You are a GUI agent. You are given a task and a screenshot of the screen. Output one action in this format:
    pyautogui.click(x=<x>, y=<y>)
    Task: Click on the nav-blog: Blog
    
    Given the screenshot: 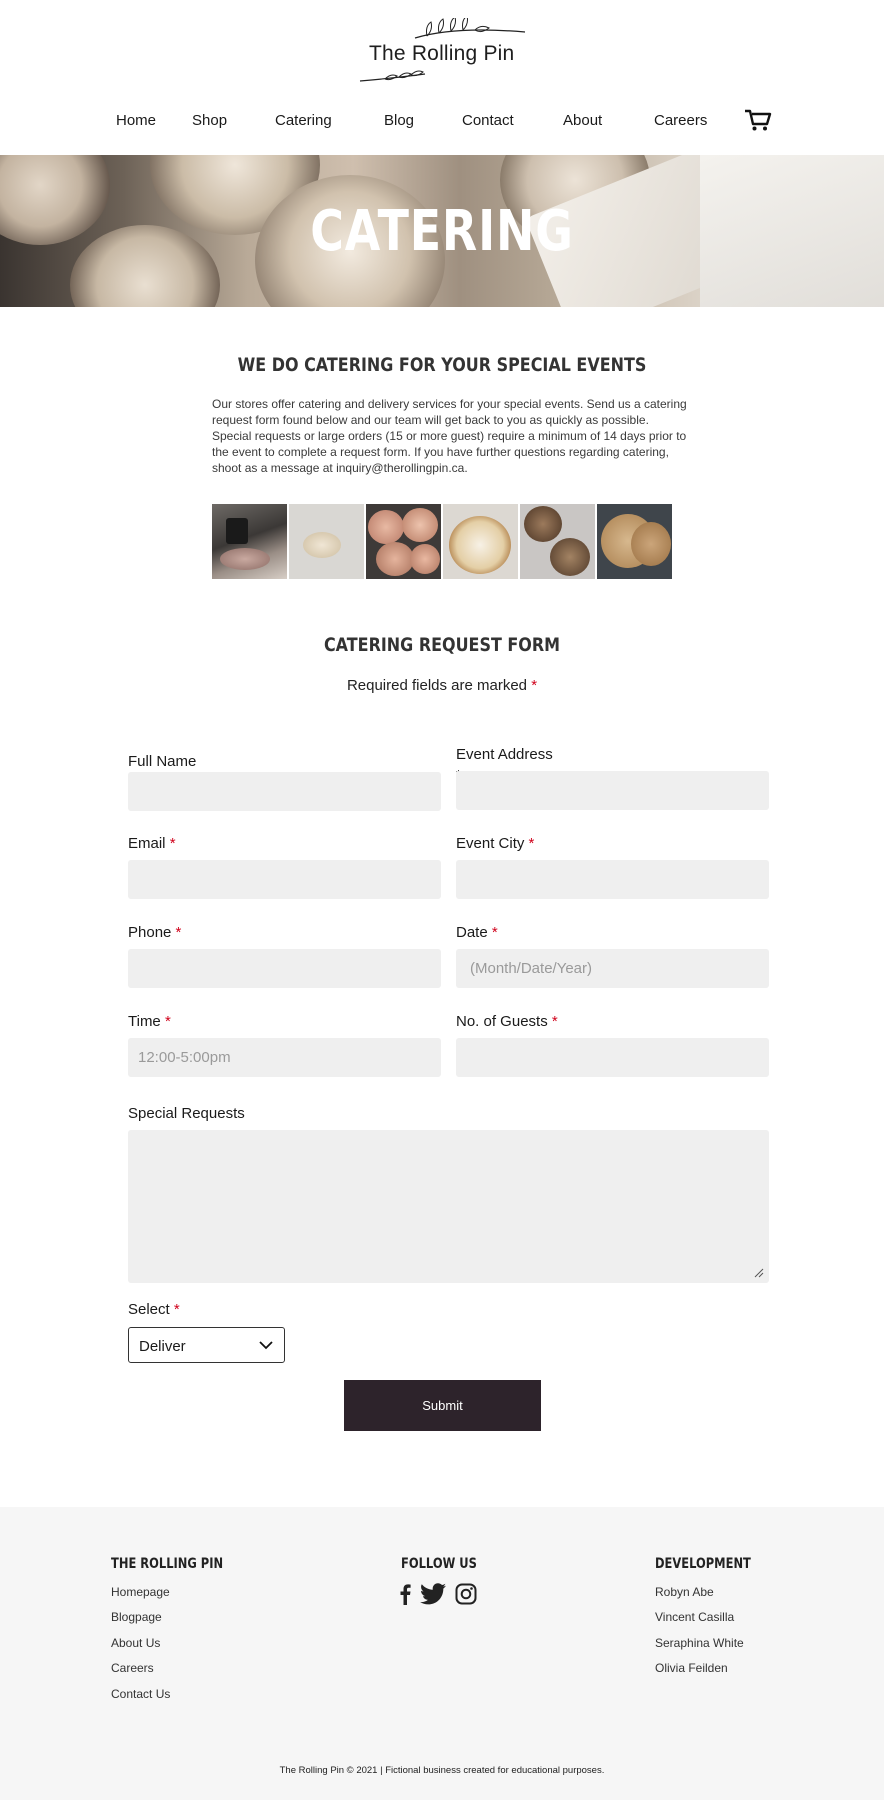 What is the action you would take?
    pyautogui.click(x=399, y=120)
    